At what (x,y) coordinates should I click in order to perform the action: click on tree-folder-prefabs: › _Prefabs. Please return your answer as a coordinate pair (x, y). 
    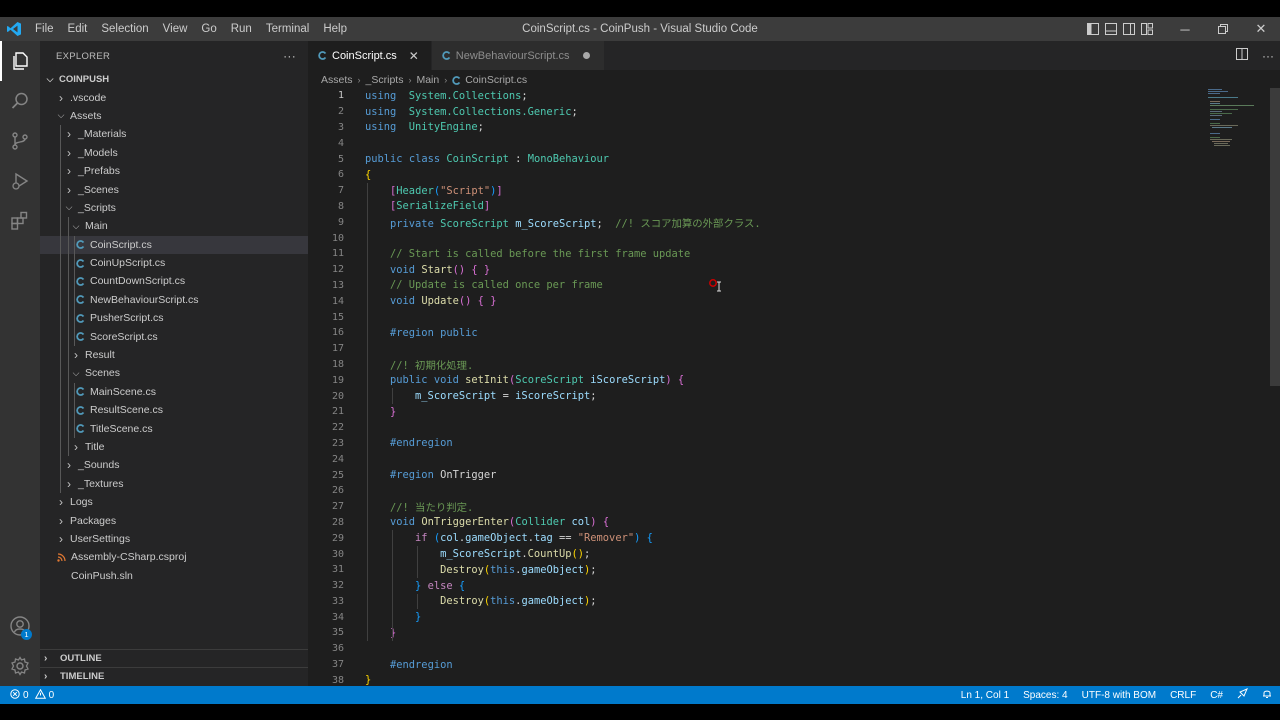
    Looking at the image, I should click on (174, 171).